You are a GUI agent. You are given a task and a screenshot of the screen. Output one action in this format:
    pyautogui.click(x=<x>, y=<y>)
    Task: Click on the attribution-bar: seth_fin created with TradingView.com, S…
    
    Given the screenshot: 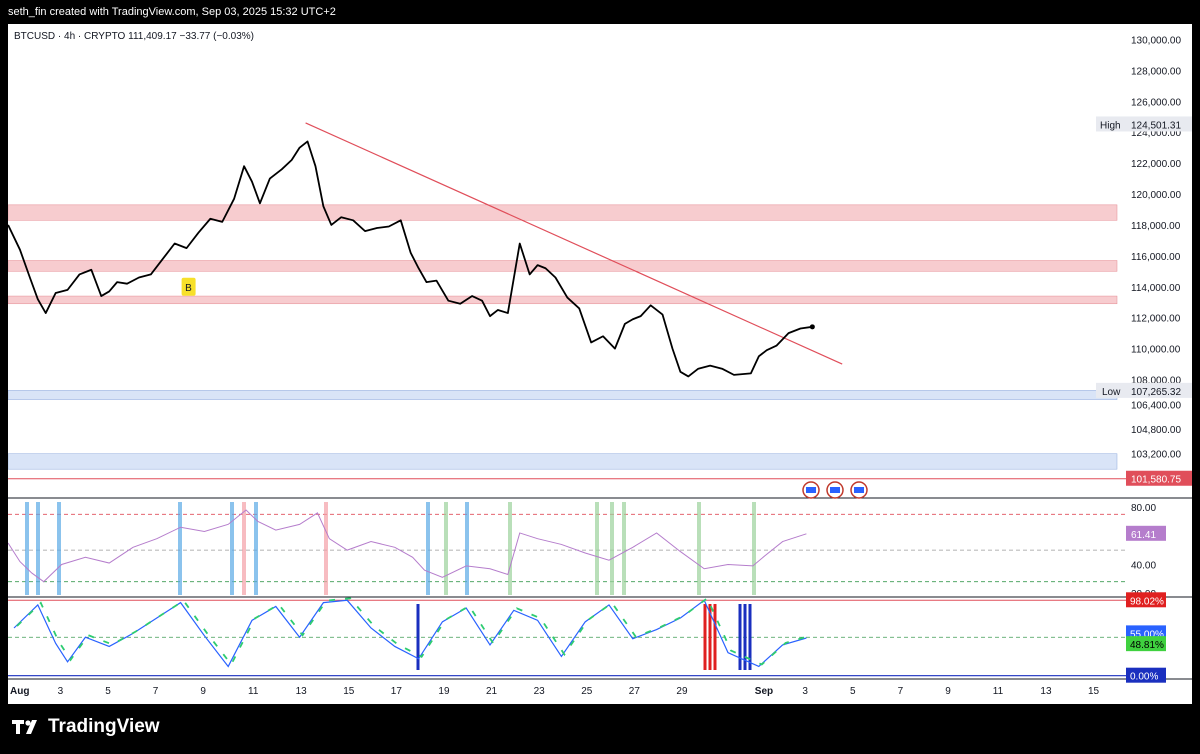 What is the action you would take?
    pyautogui.click(x=600, y=12)
    